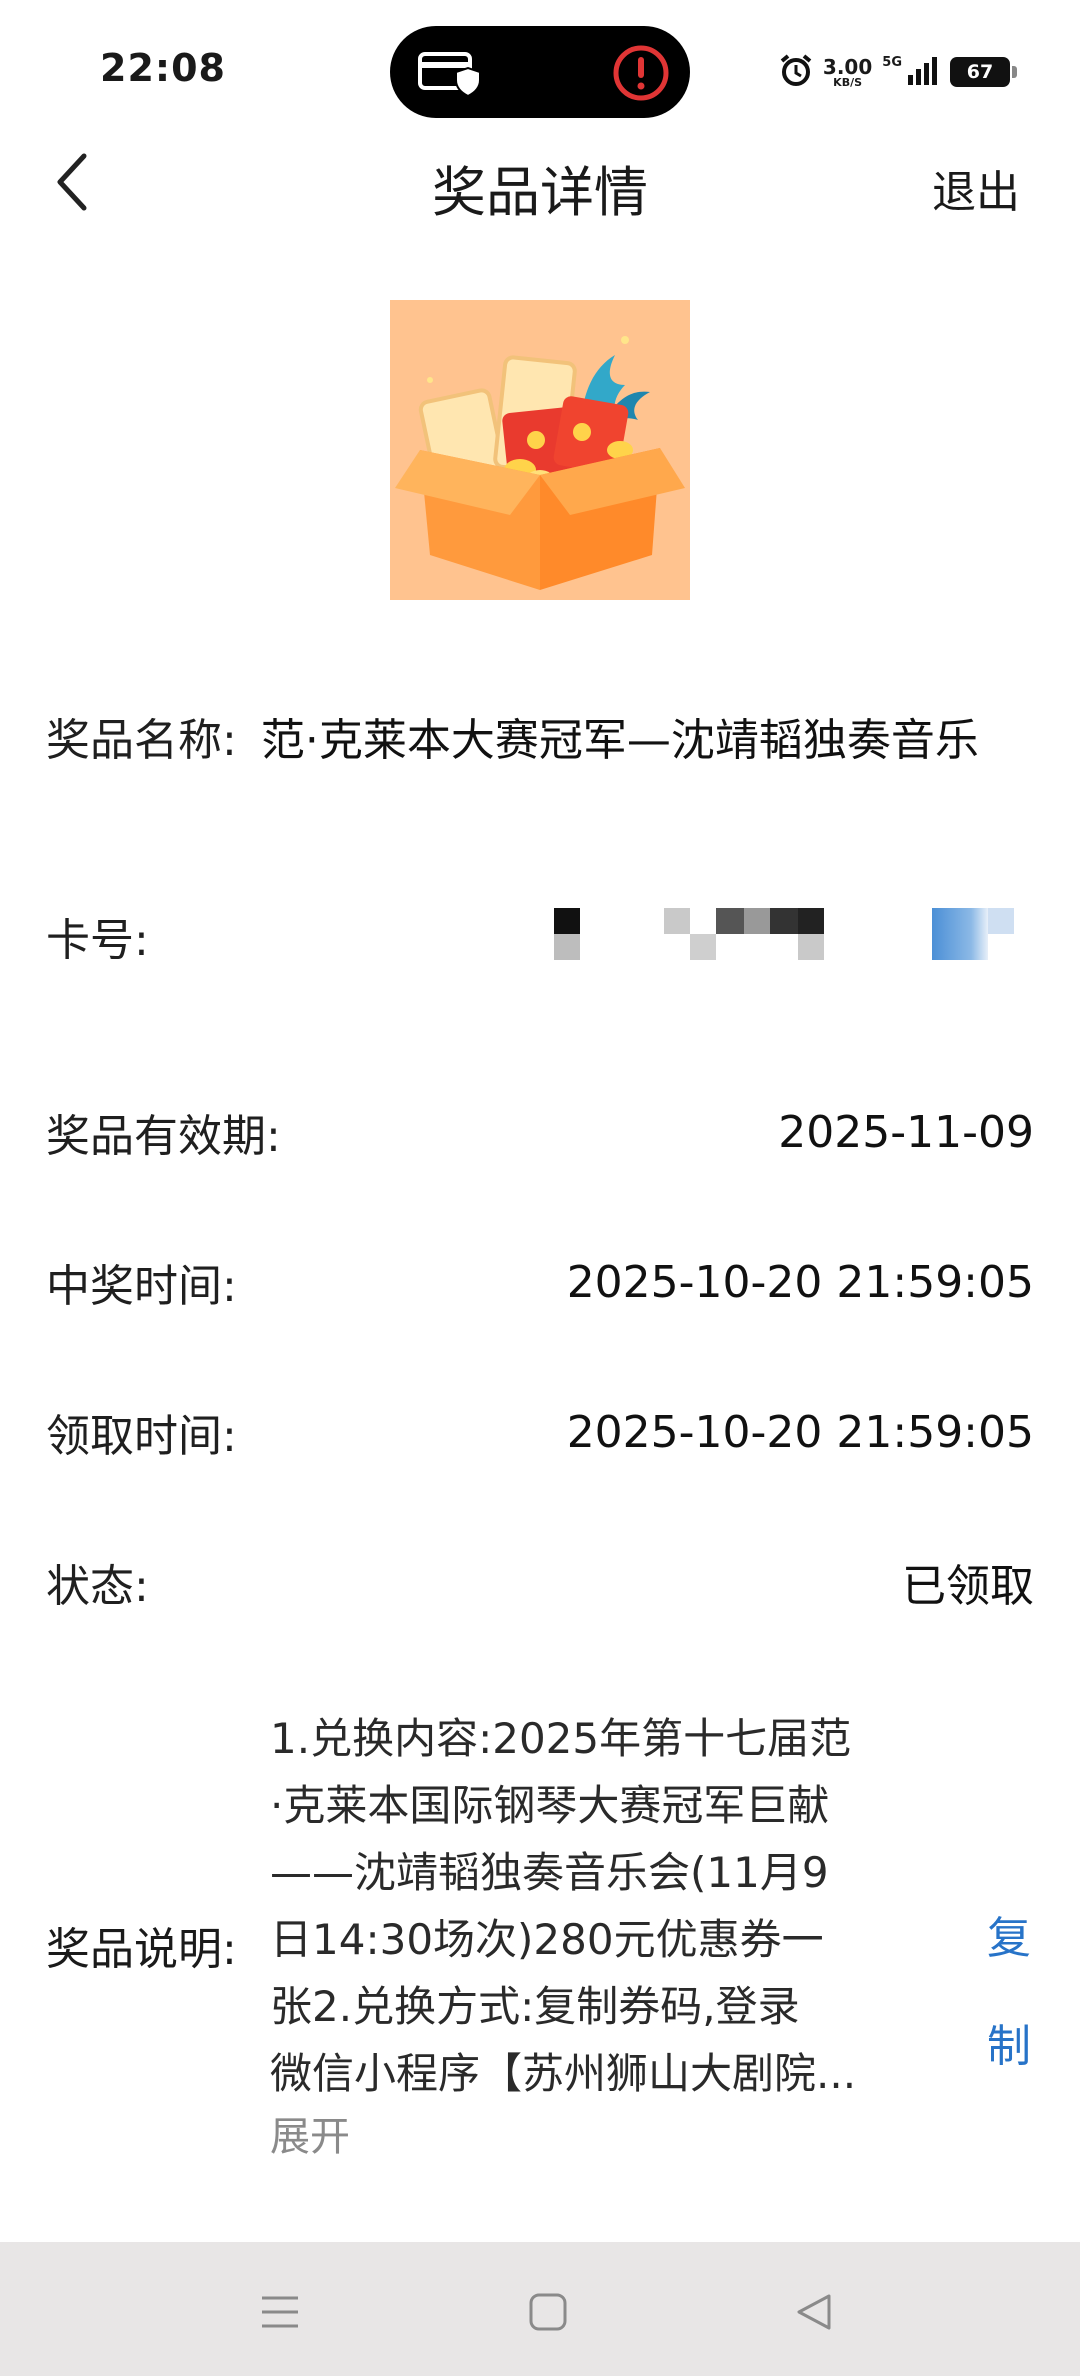 Image resolution: width=1080 pixels, height=2376 pixels. Describe the element at coordinates (906, 1132) in the screenshot. I see `validity-value: 2025-11-09` at that location.